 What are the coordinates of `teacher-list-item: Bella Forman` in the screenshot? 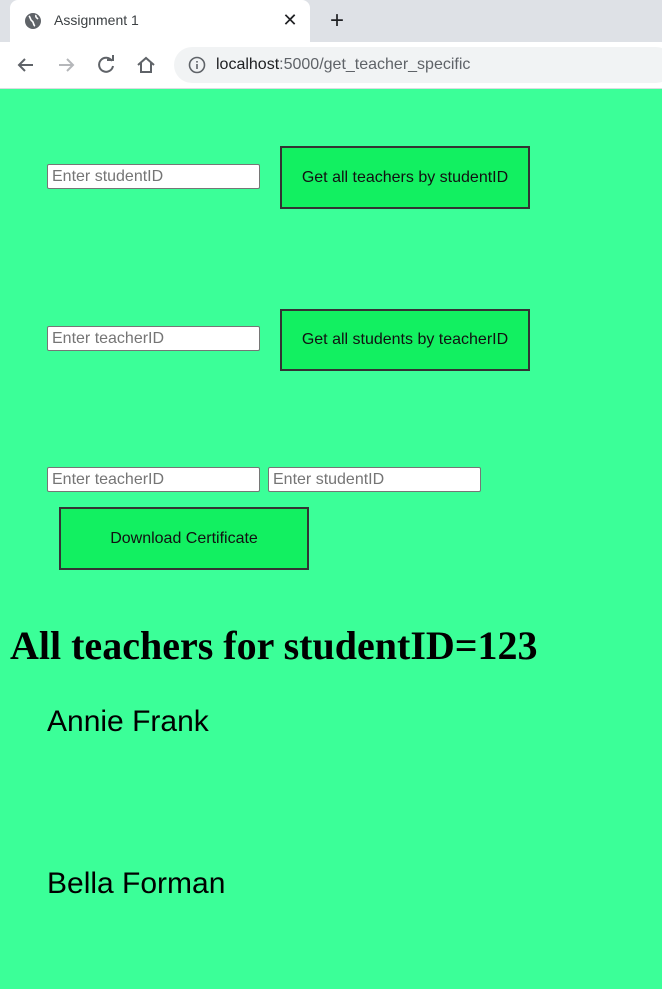 It's located at (136, 883).